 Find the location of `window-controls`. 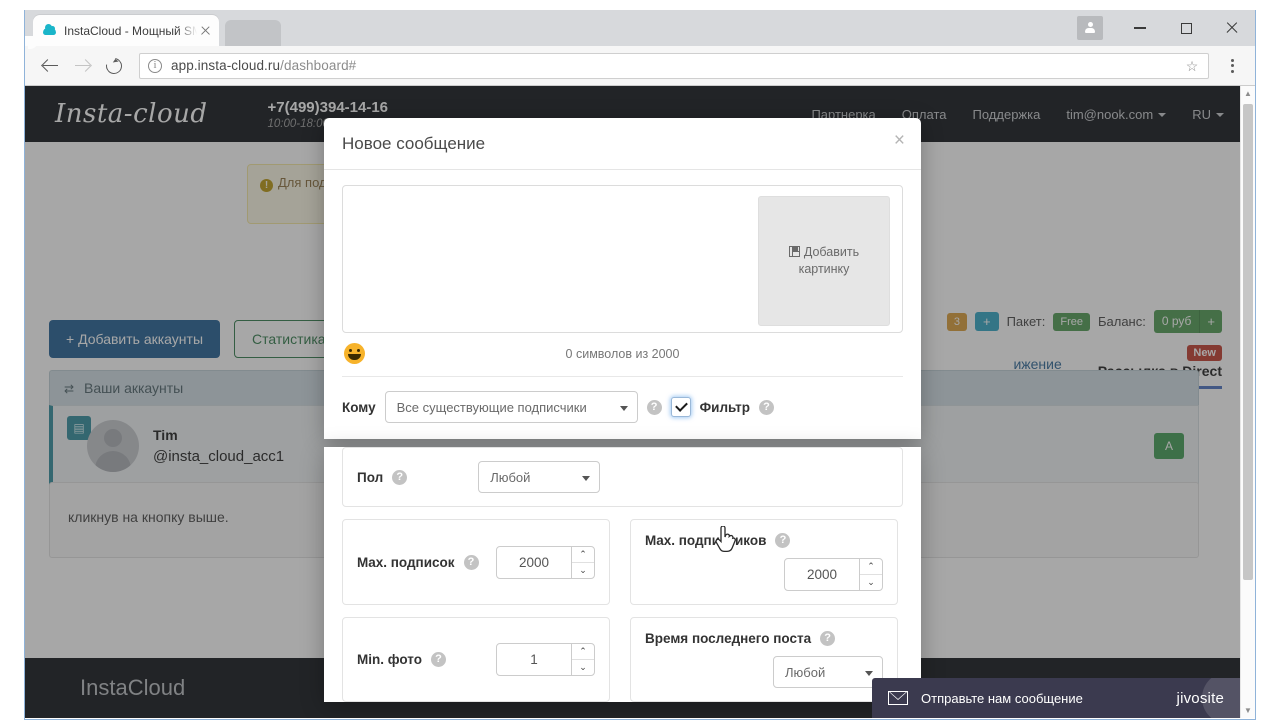

window-controls is located at coordinates (1166, 28).